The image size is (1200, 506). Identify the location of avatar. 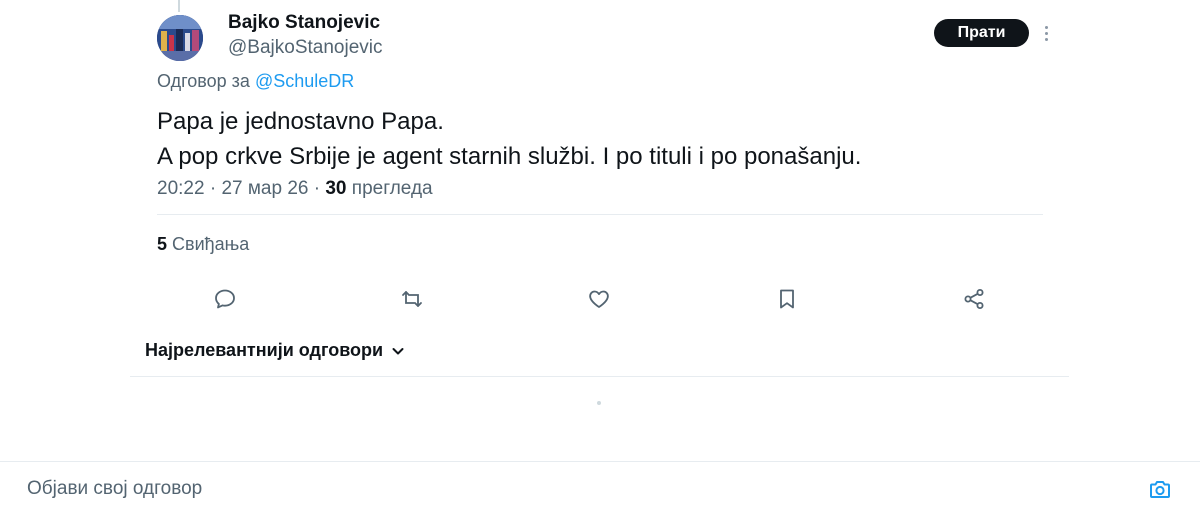
(180, 38).